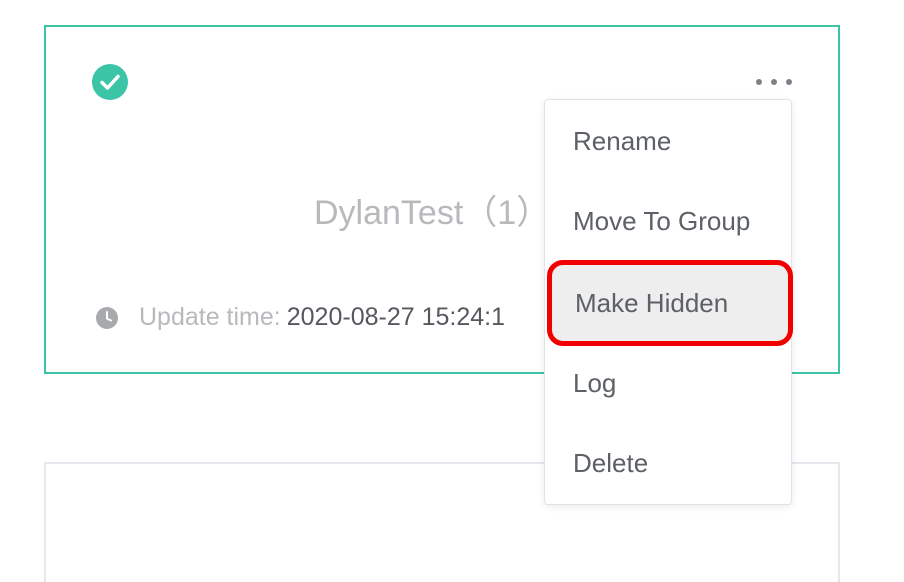 The image size is (904, 582). Describe the element at coordinates (432, 213) in the screenshot. I see `card-title: DylanTest（1）` at that location.